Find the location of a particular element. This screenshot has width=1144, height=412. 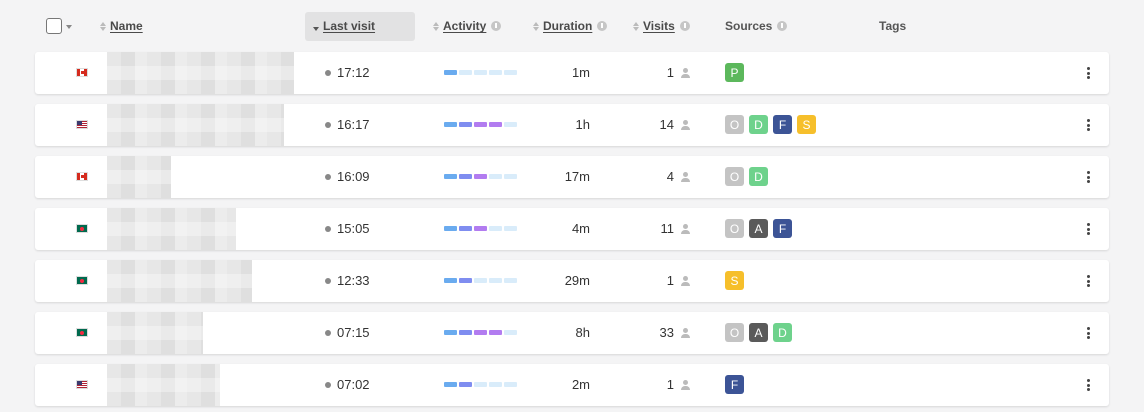

select-dropdown-caret-icon is located at coordinates (69, 27).